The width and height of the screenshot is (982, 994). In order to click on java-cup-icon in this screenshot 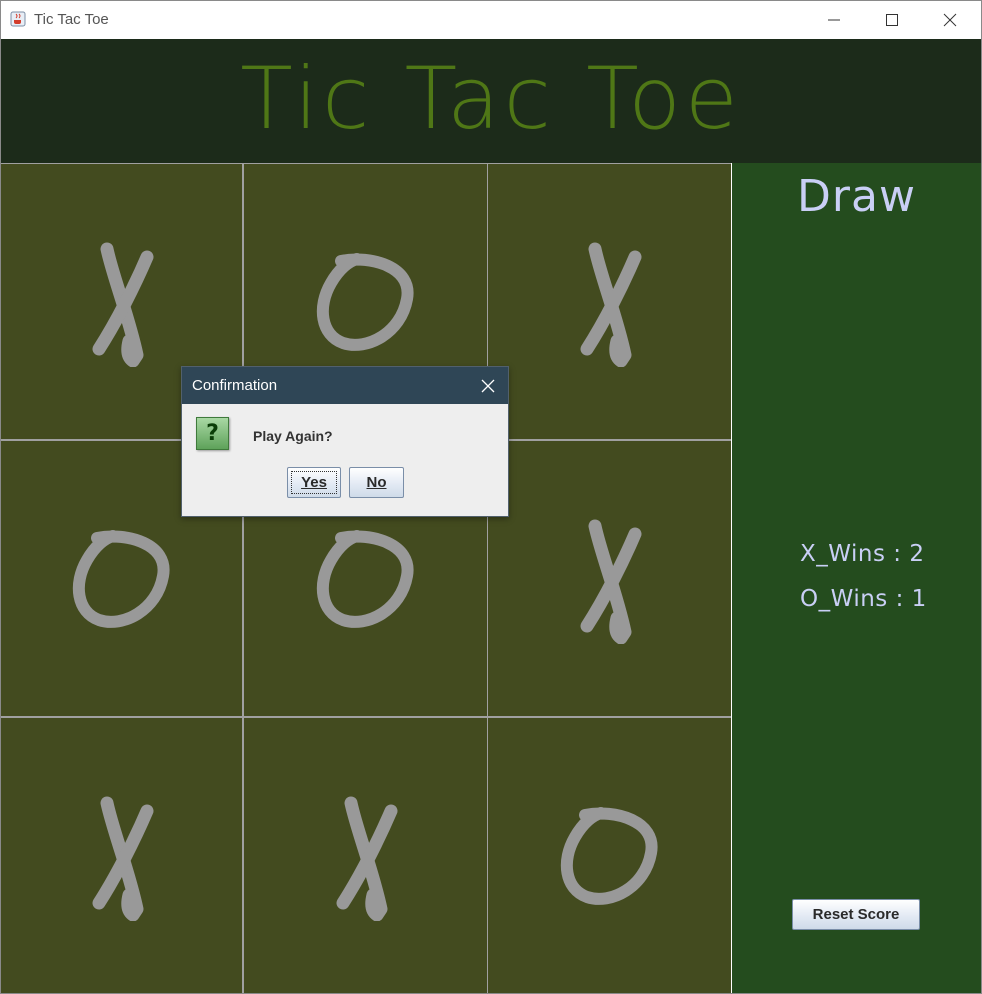, I will do `click(18, 19)`.